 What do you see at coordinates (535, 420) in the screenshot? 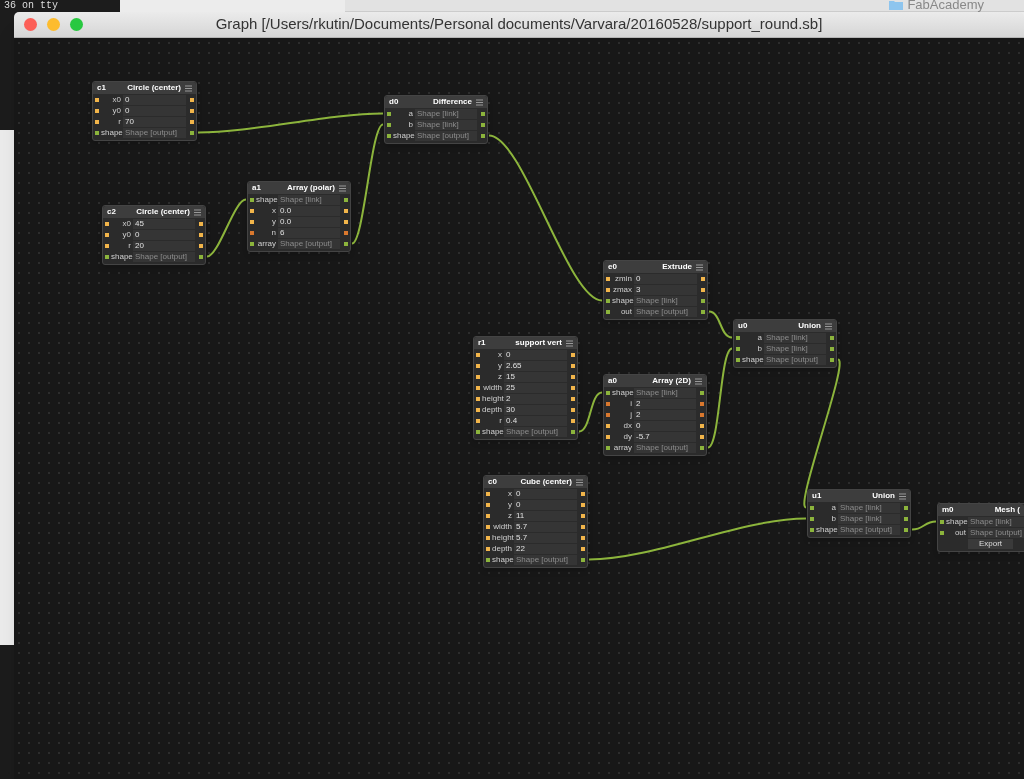
I see `port-field: 0.4` at bounding box center [535, 420].